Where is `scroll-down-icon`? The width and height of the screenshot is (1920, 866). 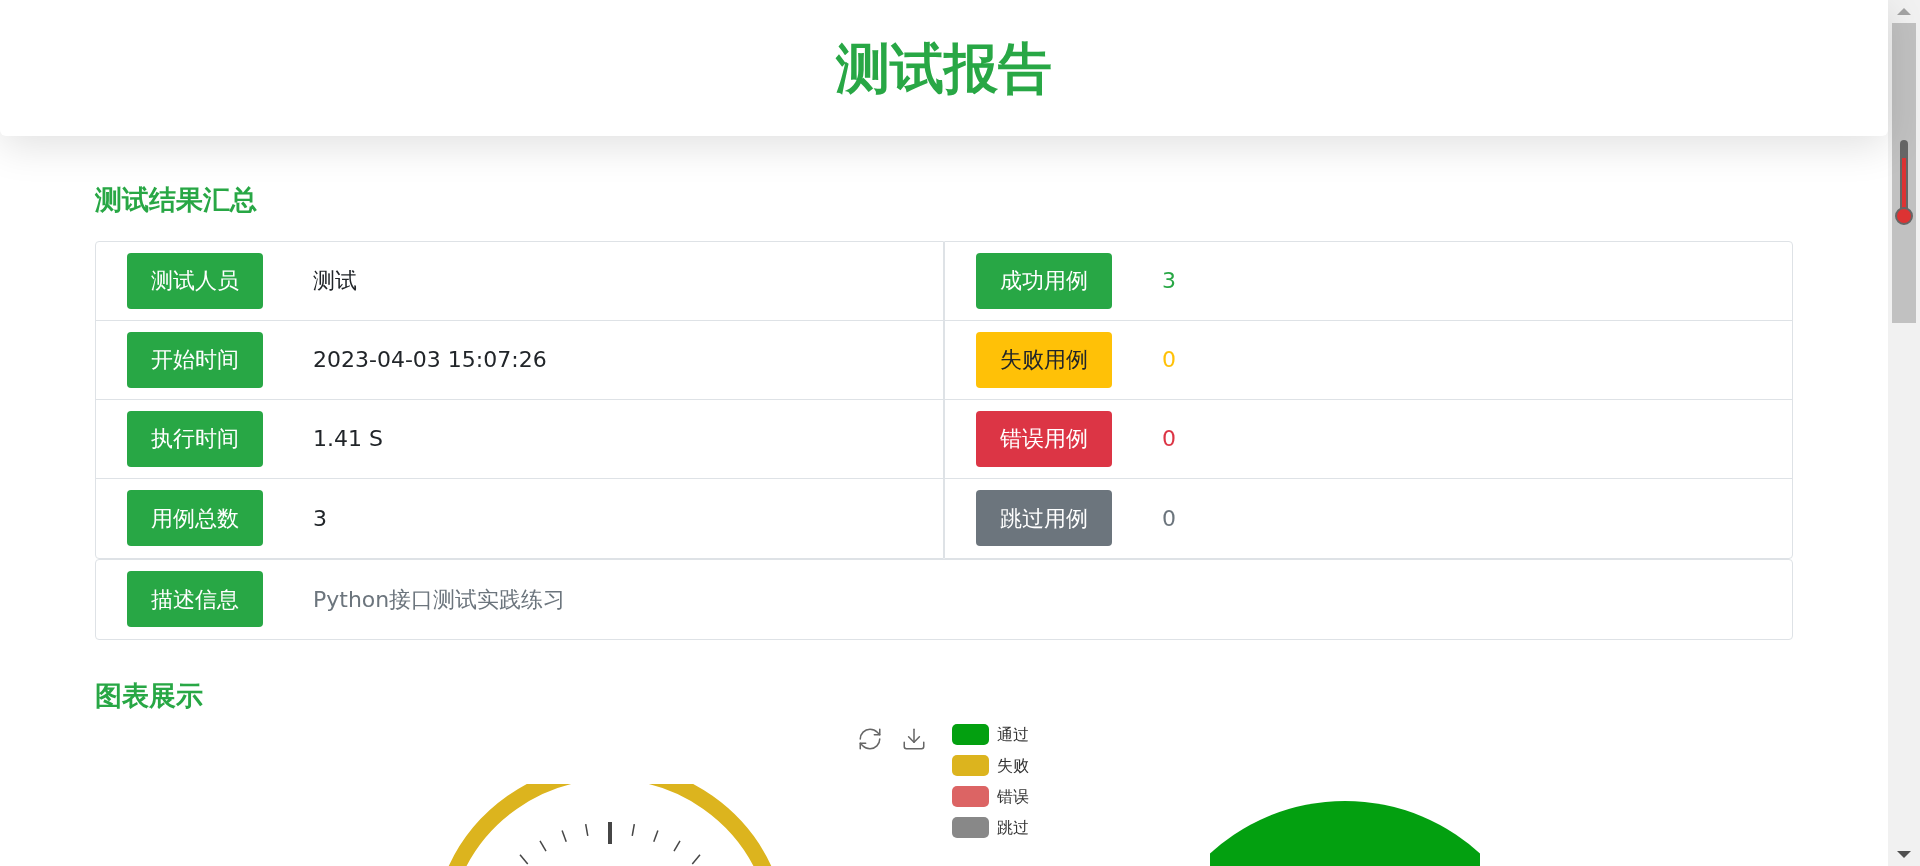
scroll-down-icon is located at coordinates (1904, 854).